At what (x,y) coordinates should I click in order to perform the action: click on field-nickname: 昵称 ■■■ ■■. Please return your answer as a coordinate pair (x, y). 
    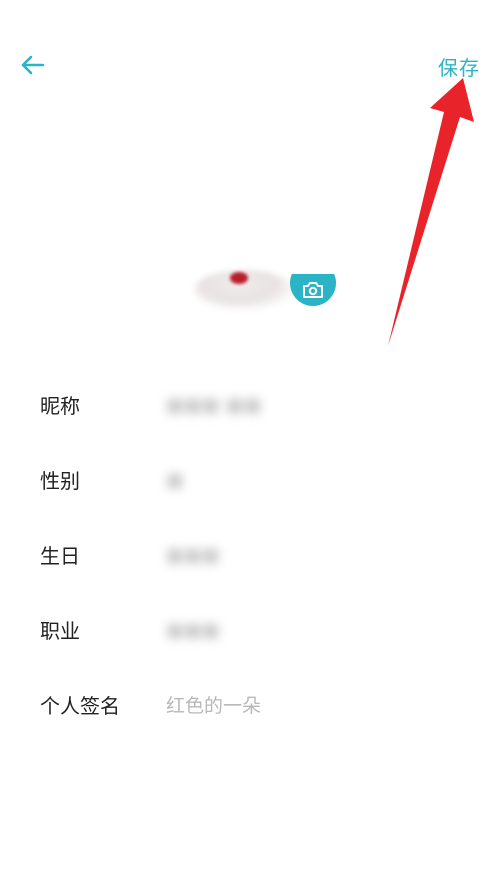
    Looking at the image, I should click on (250, 404).